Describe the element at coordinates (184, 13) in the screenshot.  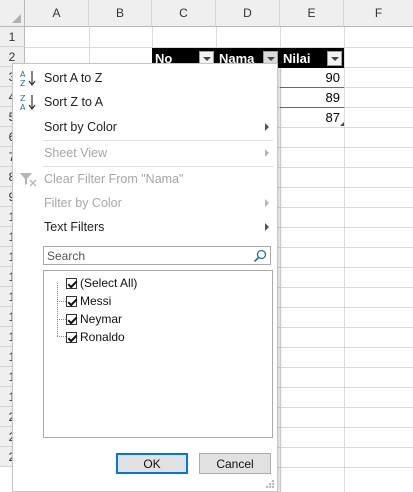
I see `column-header-c: C` at that location.